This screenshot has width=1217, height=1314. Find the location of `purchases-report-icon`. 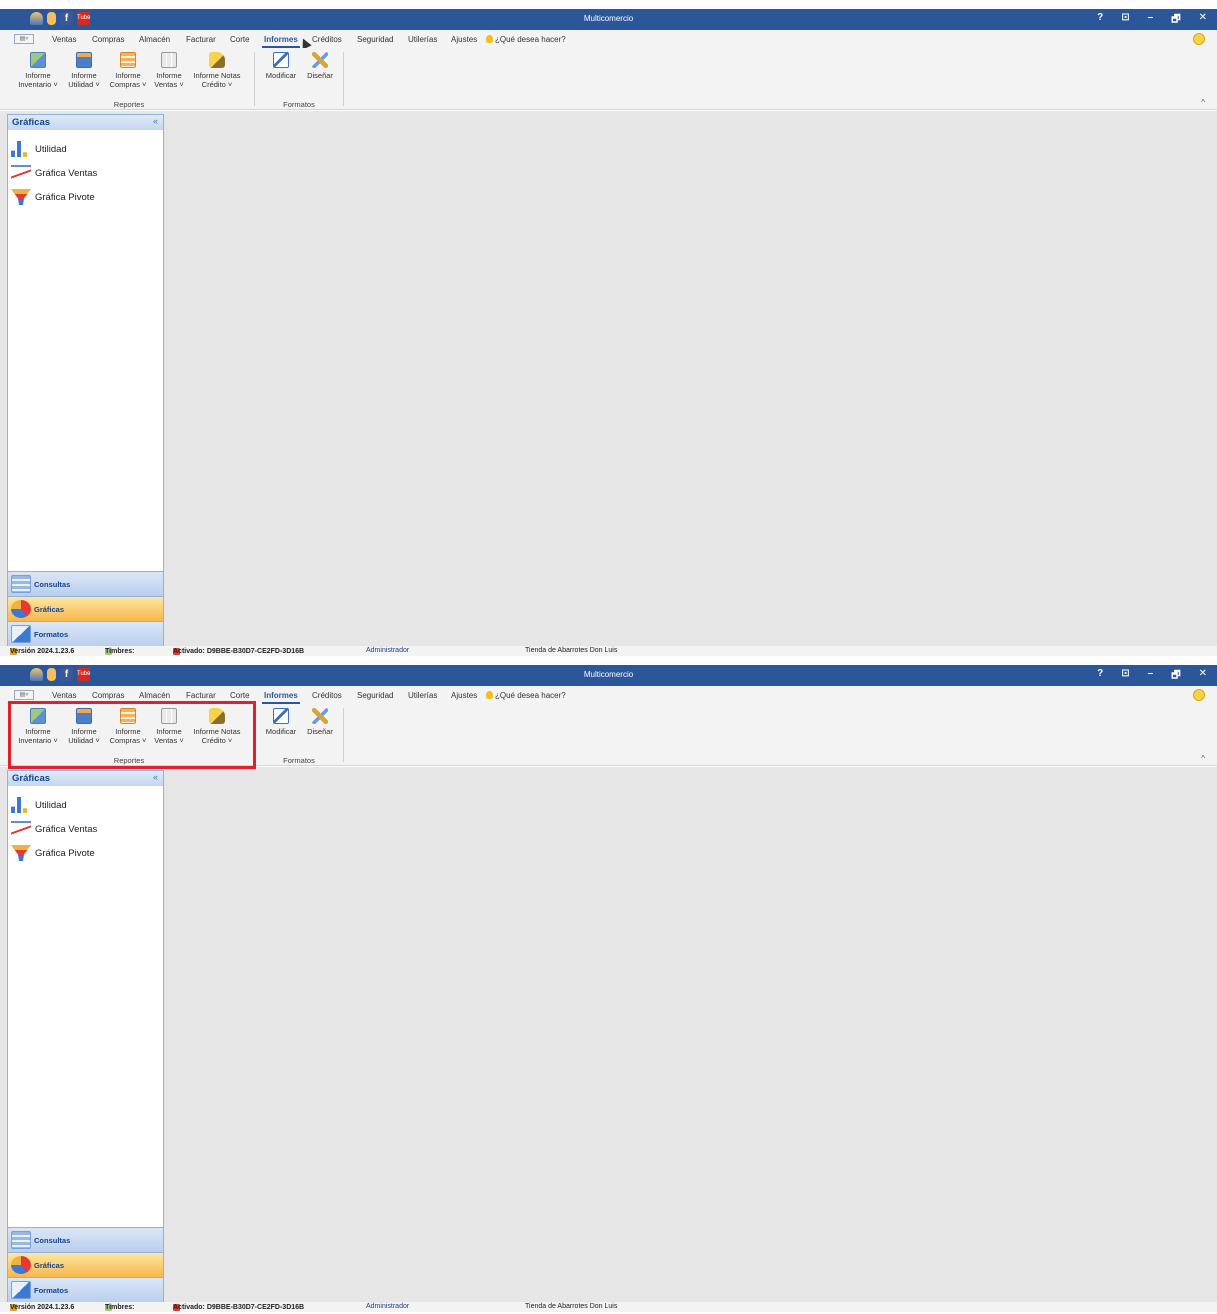

purchases-report-icon is located at coordinates (128, 60).